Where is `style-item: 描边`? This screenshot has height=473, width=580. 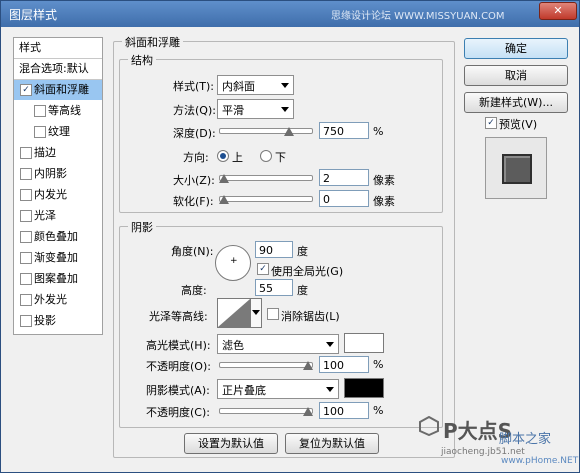
style-item: 描边 is located at coordinates (58, 153).